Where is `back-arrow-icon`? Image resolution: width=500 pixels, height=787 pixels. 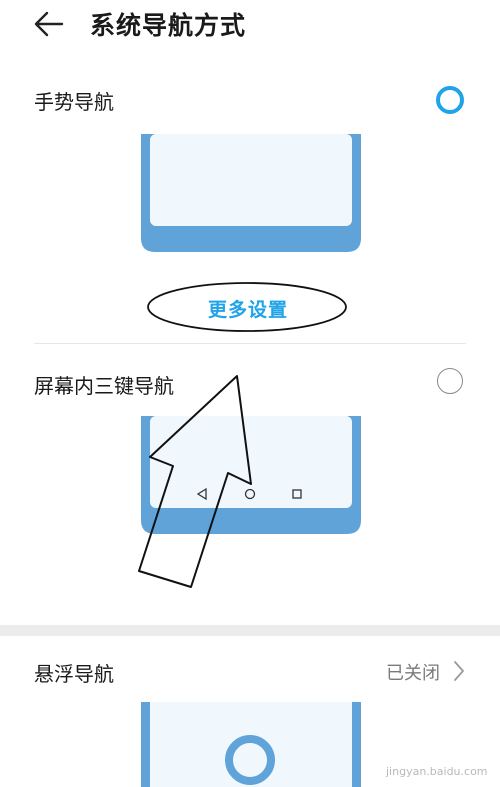
back-arrow-icon is located at coordinates (49, 24).